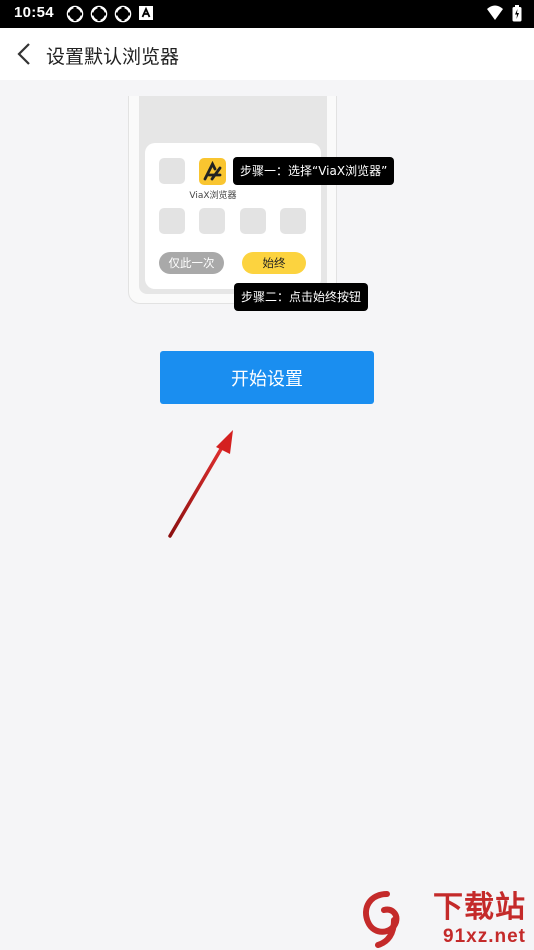 The image size is (534, 950). Describe the element at coordinates (479, 907) in the screenshot. I see `watermark-text-top: 下载站` at that location.